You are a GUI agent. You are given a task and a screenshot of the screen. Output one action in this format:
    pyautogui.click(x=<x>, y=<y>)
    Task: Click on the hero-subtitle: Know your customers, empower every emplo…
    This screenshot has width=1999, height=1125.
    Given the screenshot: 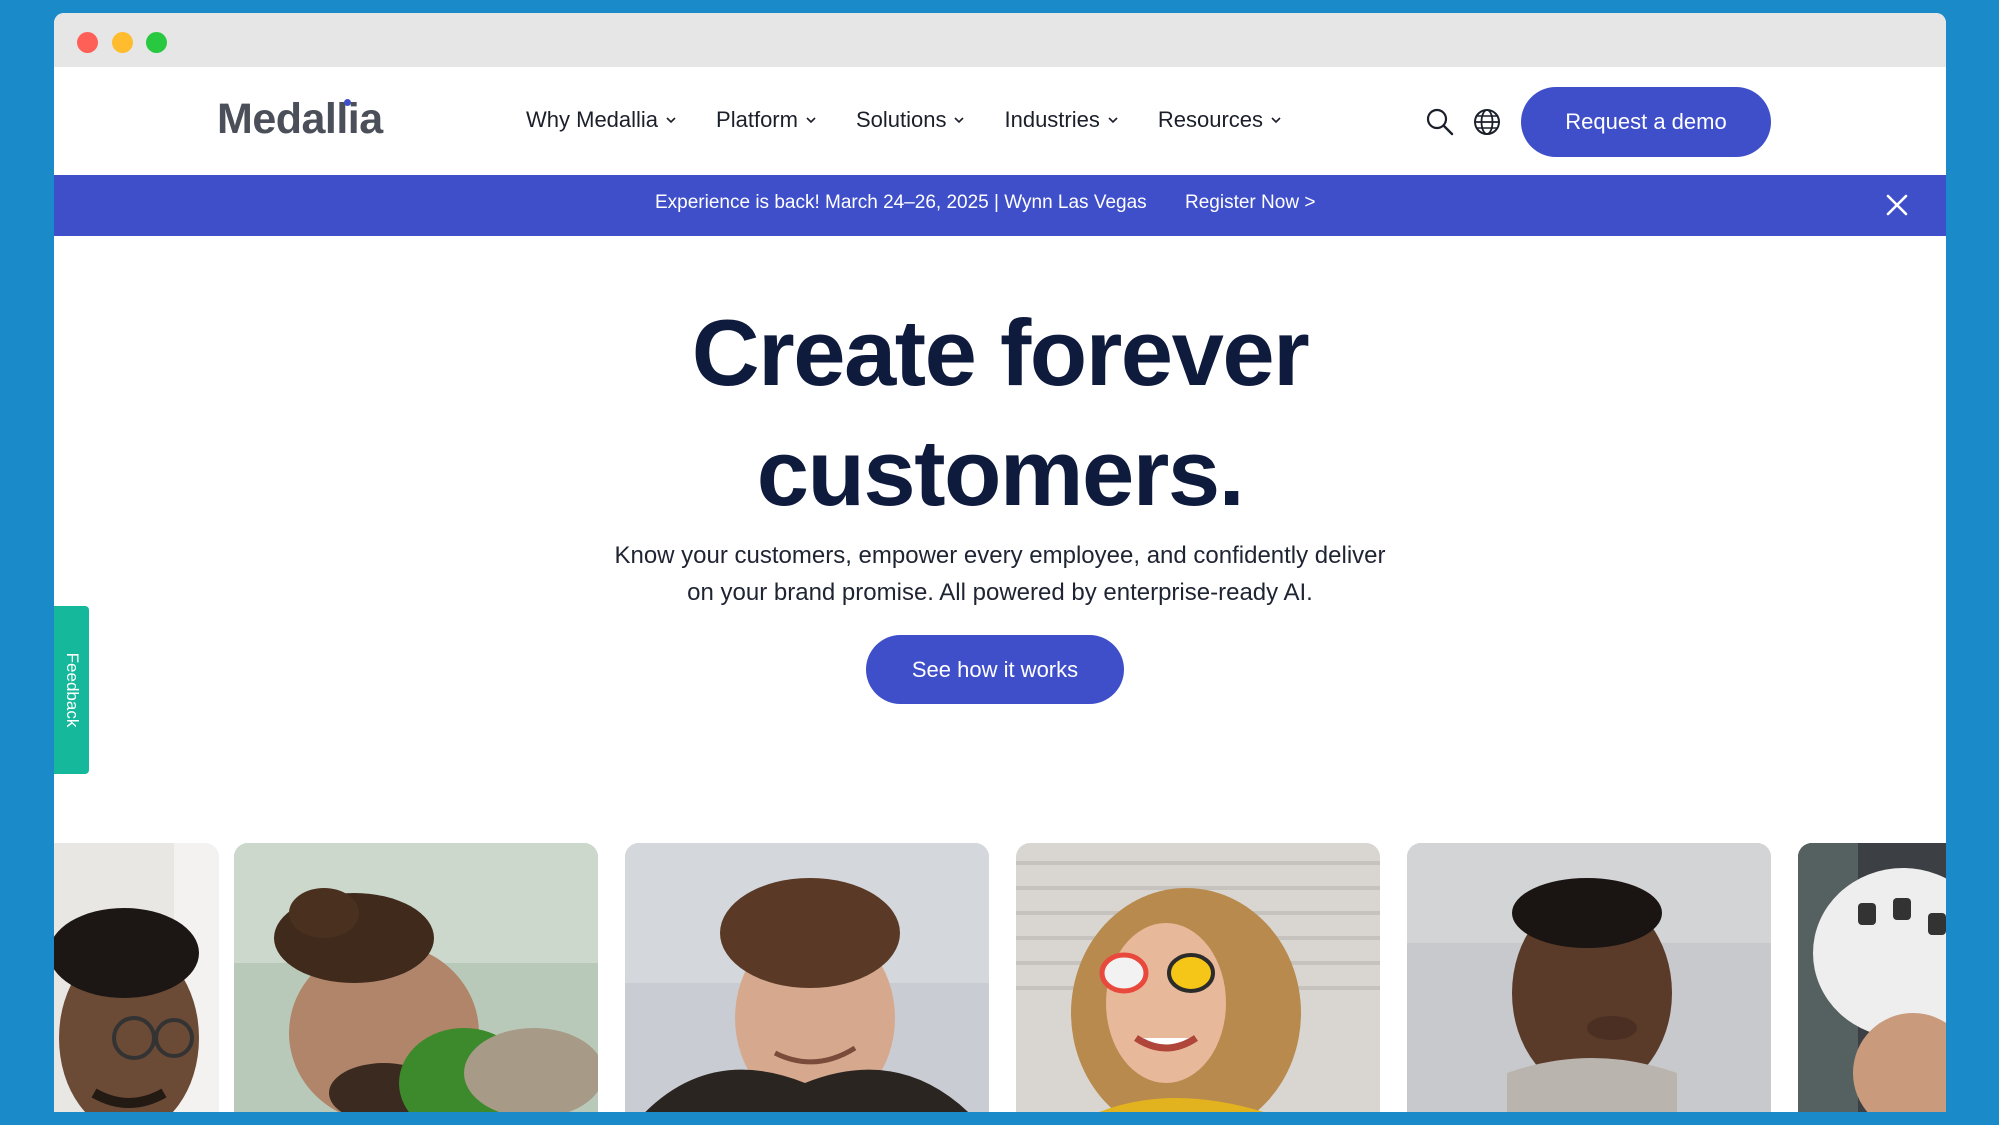 What is the action you would take?
    pyautogui.click(x=1000, y=574)
    